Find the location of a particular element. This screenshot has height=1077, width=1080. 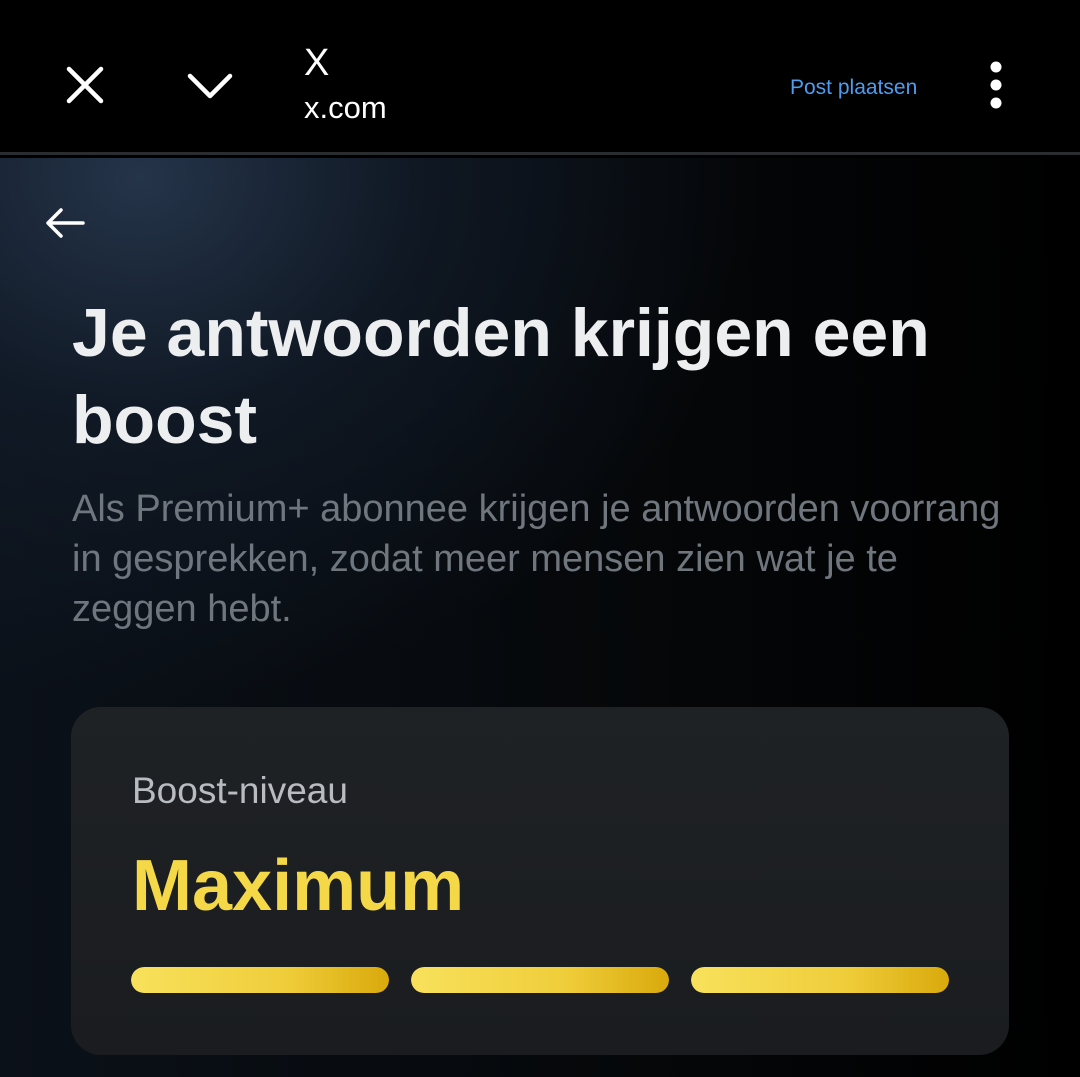

site-domain: x.com is located at coordinates (345, 107).